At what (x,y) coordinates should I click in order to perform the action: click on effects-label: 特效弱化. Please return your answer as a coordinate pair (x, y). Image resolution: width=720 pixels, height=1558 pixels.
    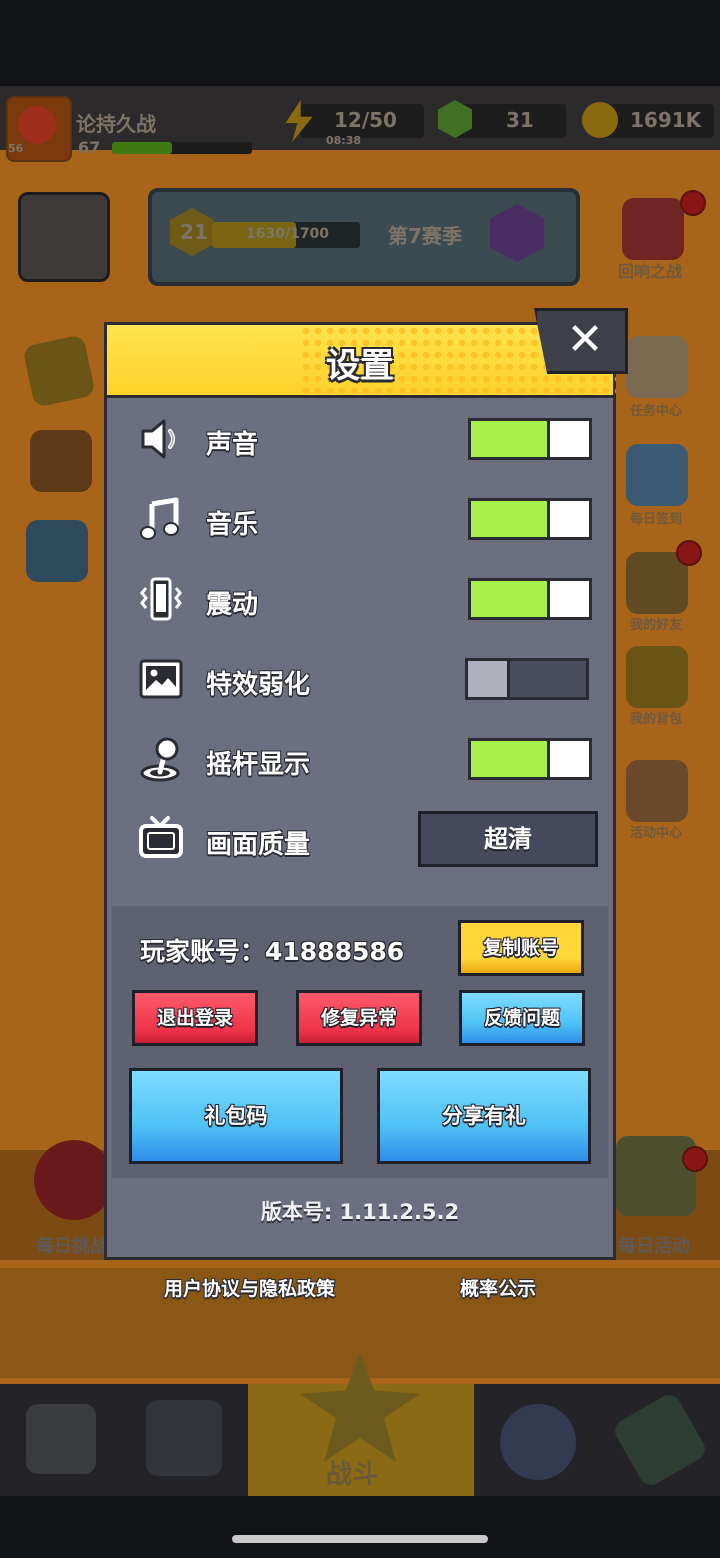
    Looking at the image, I should click on (258, 685).